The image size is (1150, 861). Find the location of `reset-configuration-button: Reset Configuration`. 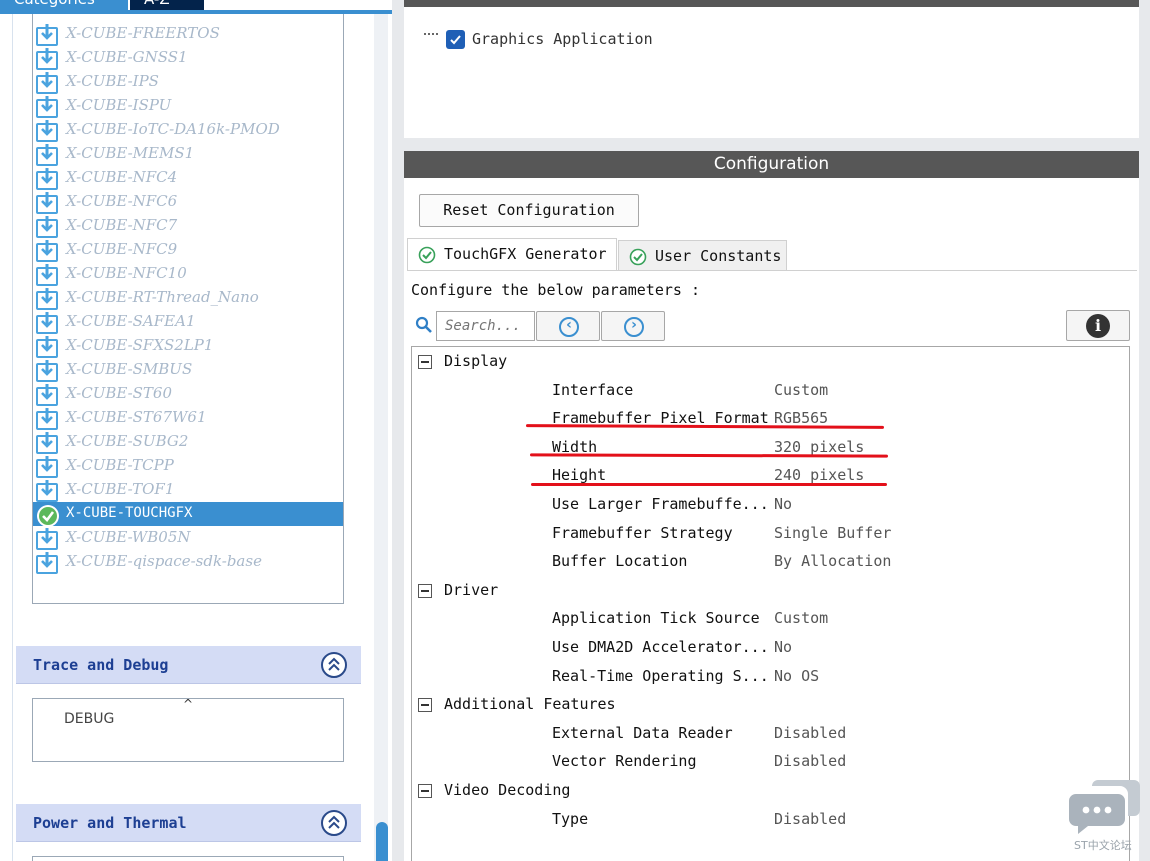

reset-configuration-button: Reset Configuration is located at coordinates (529, 210).